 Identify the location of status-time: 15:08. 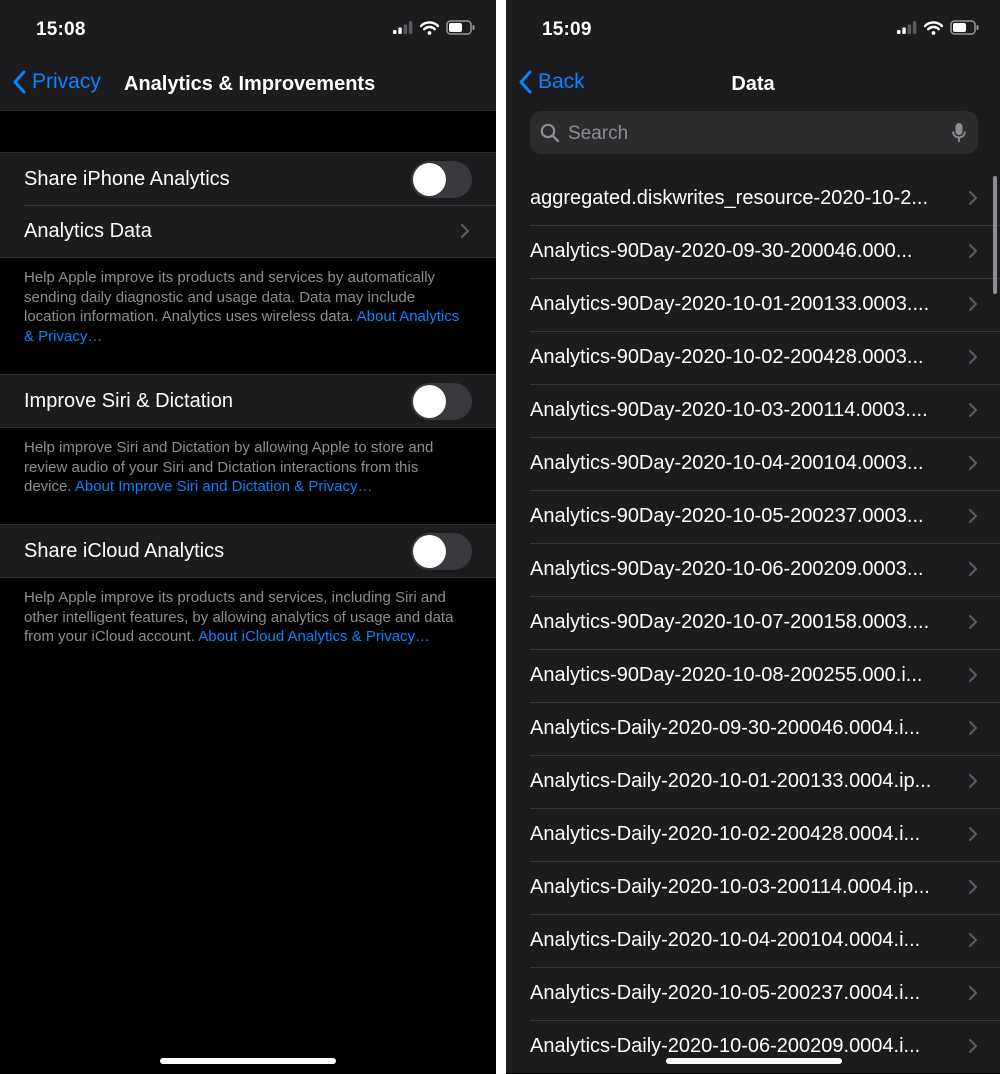
(61, 29).